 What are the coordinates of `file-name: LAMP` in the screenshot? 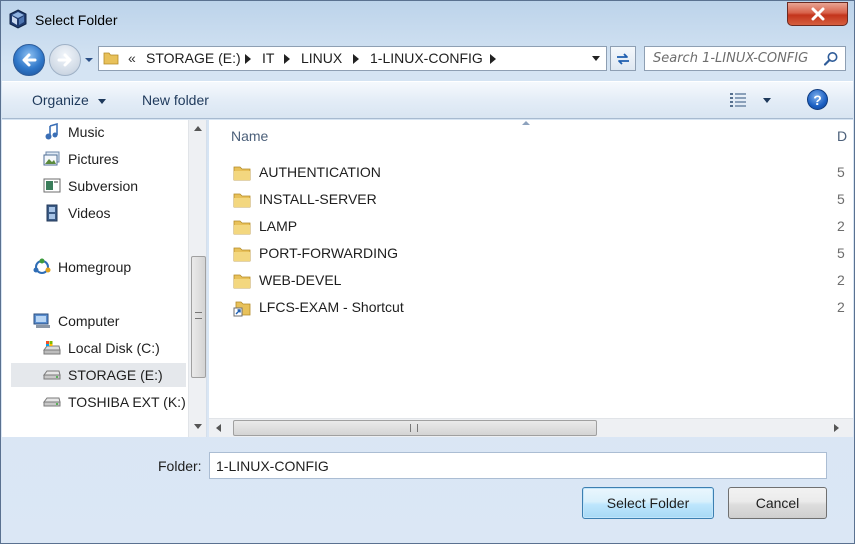 It's located at (278, 226).